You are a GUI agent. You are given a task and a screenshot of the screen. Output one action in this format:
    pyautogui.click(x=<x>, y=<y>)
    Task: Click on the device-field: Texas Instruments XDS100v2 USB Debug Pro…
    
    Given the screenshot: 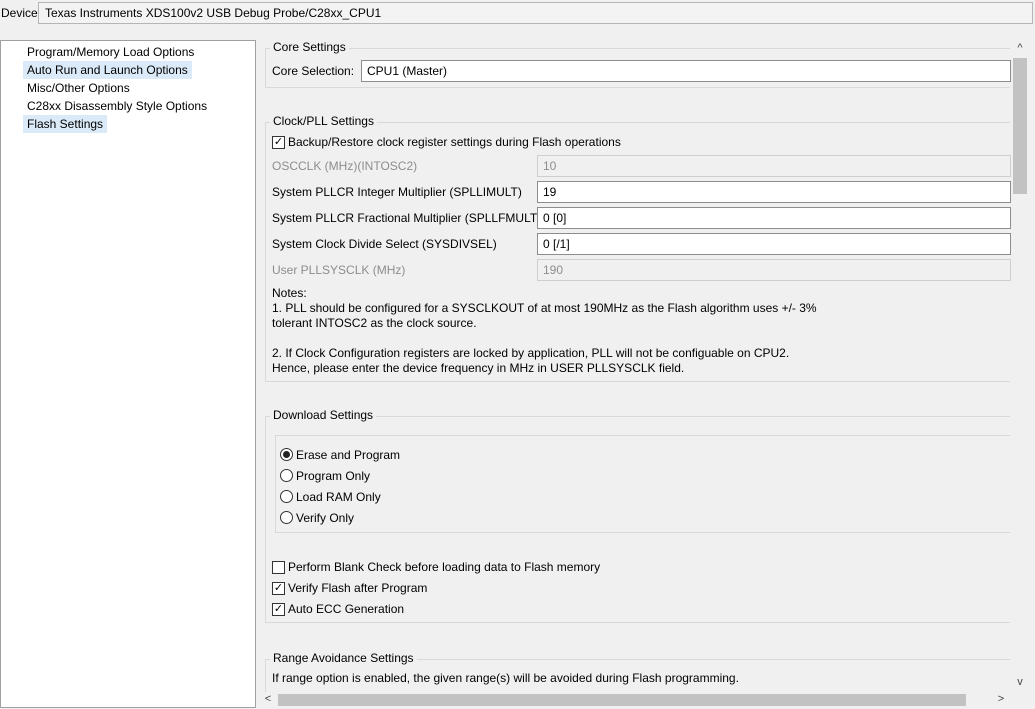 What is the action you would take?
    pyautogui.click(x=535, y=13)
    